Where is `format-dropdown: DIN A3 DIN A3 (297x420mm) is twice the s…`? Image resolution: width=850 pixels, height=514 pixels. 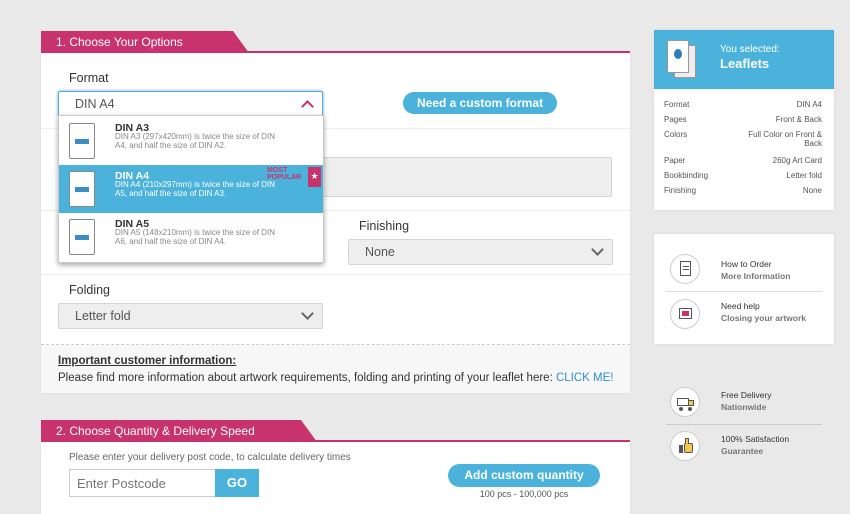
format-dropdown: DIN A3 DIN A3 (297x420mm) is twice the s… is located at coordinates (191, 189).